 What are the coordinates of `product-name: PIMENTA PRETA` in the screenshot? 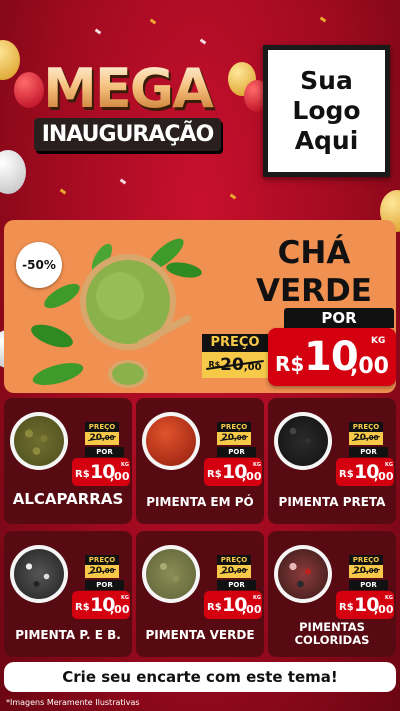 It's located at (332, 502).